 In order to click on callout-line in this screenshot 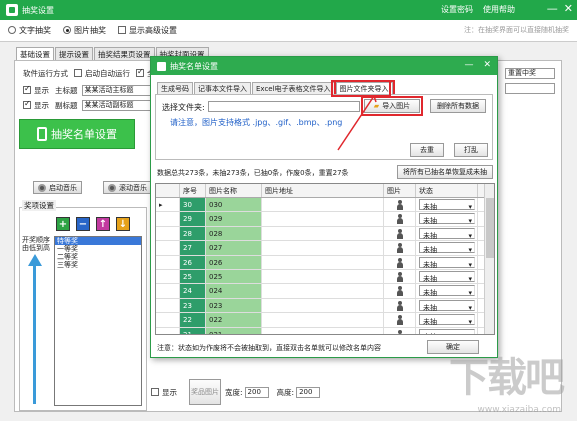, I will do `click(356, 123)`.